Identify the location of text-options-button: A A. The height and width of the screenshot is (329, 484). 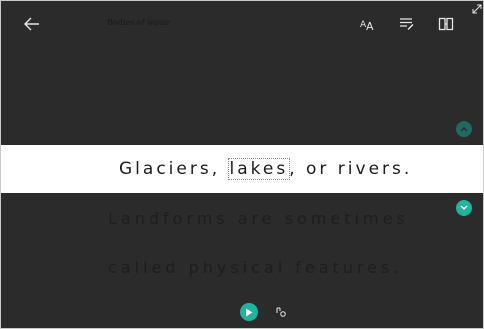
(368, 24).